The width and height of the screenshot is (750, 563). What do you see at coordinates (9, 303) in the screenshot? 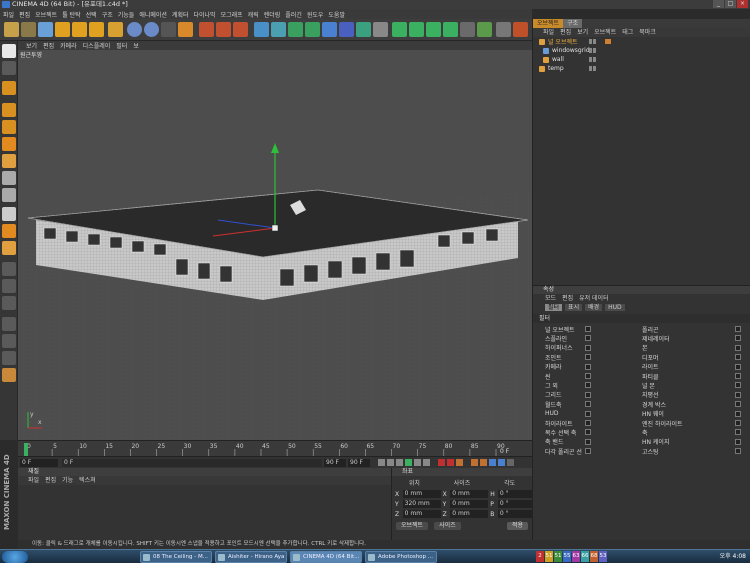
I see `lock-workplane-icon` at bounding box center [9, 303].